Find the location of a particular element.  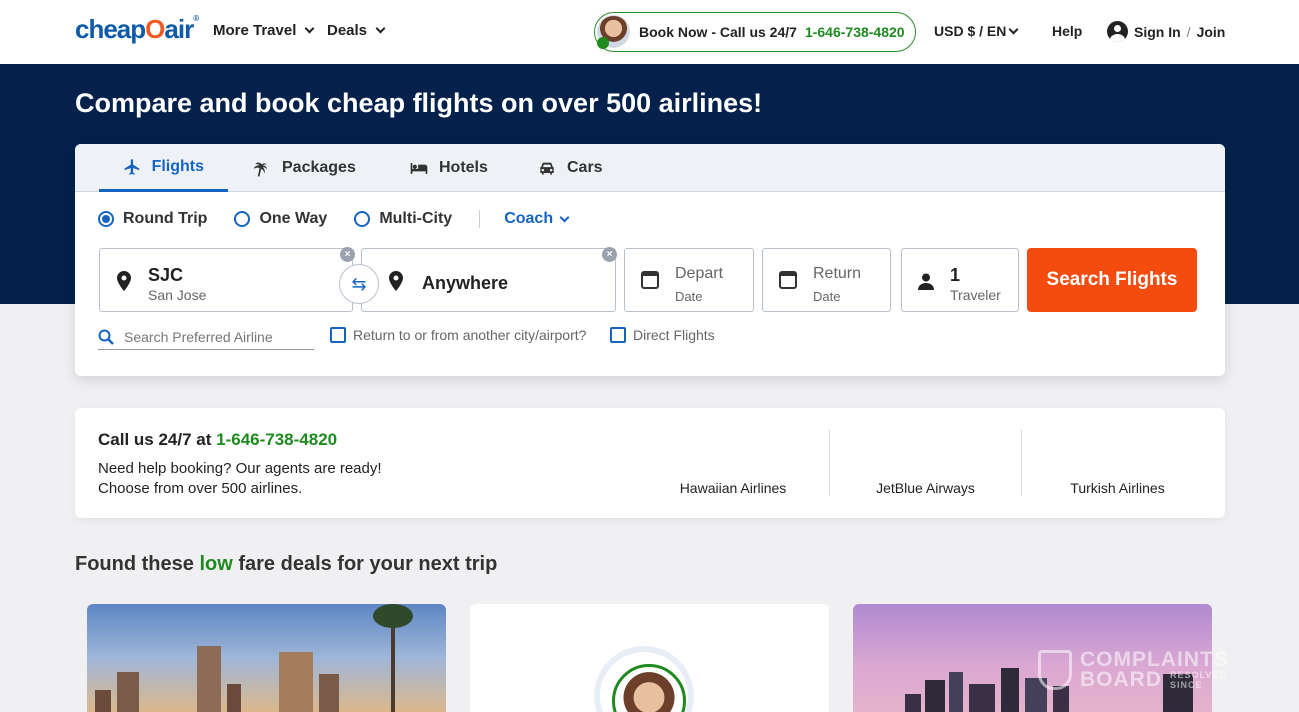

deal-card-call-agent is located at coordinates (649, 658).